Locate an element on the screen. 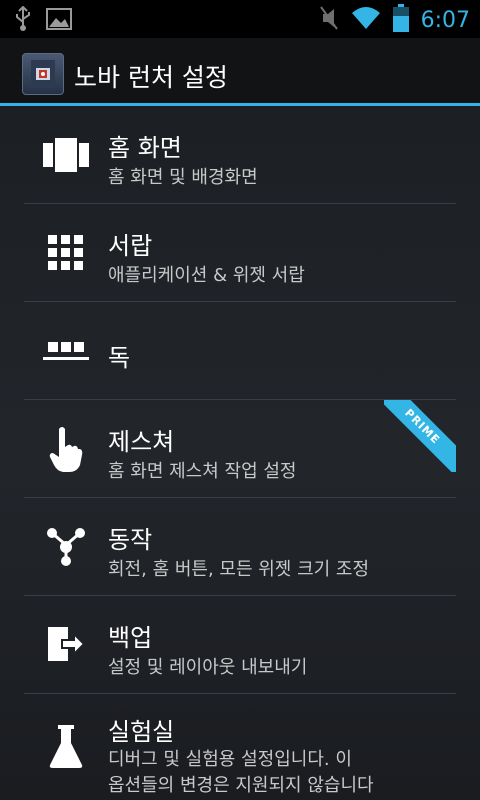  page-title: 노바 런처 설정 is located at coordinates (151, 77).